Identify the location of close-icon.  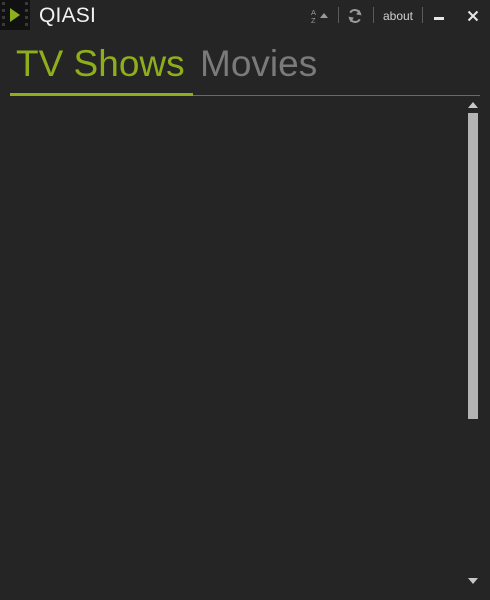
(473, 16).